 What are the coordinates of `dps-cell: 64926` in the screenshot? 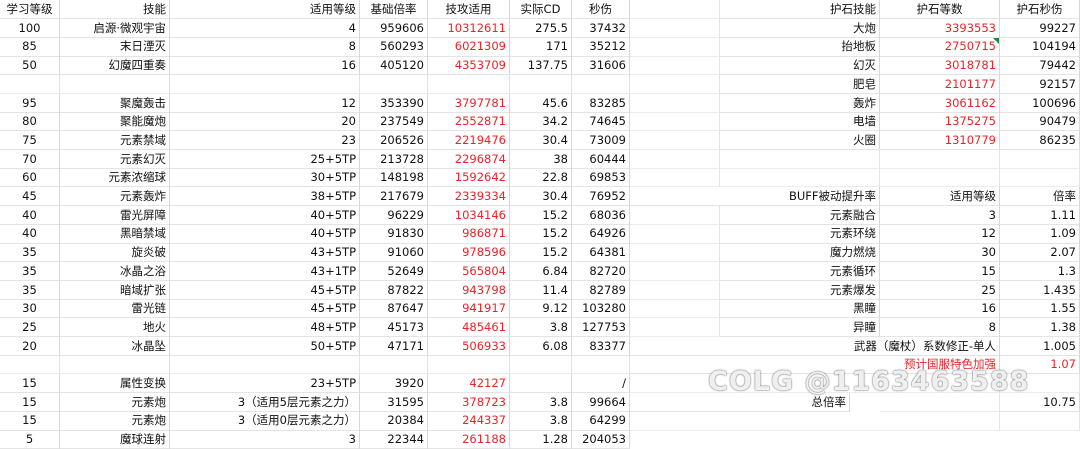 It's located at (601, 234).